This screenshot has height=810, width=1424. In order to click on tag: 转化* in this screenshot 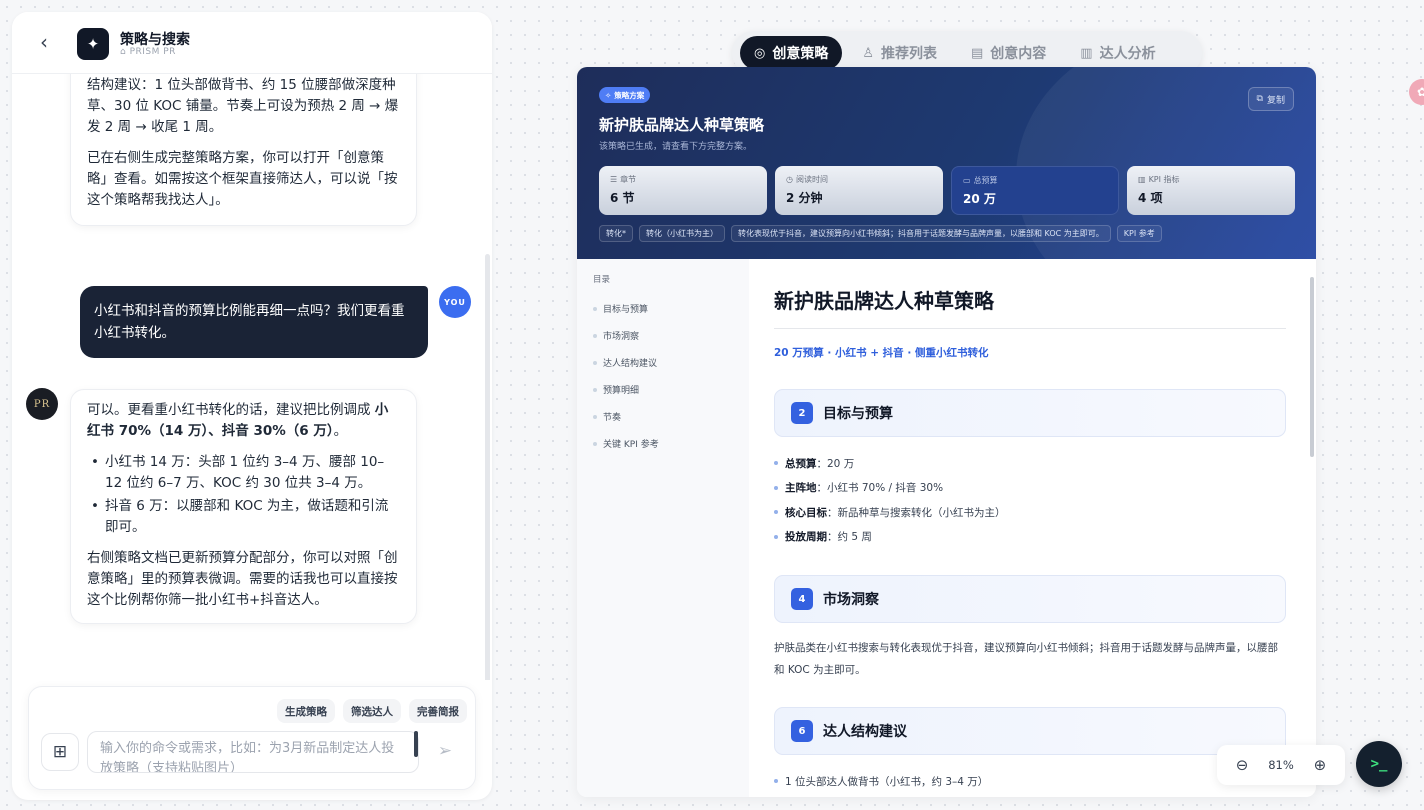, I will do `click(616, 233)`.